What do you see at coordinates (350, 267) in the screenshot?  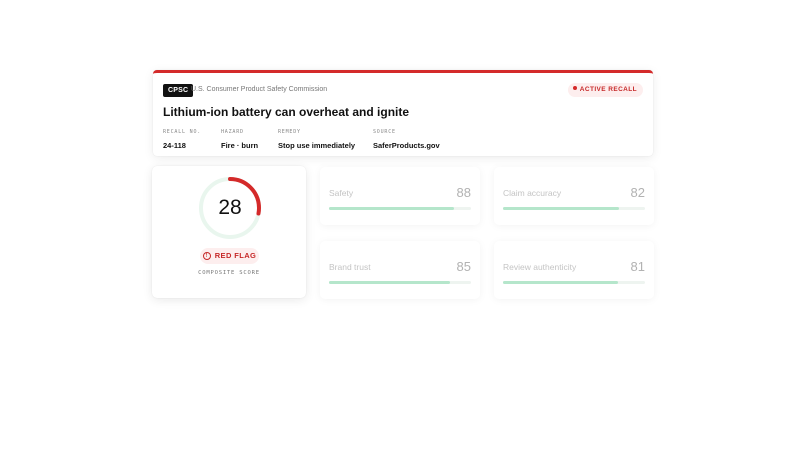 I see `metric-label: Brand trust` at bounding box center [350, 267].